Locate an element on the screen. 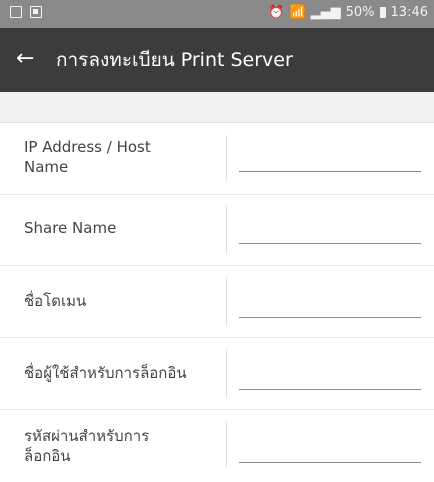 The image size is (434, 482). domain-name-input is located at coordinates (330, 308).